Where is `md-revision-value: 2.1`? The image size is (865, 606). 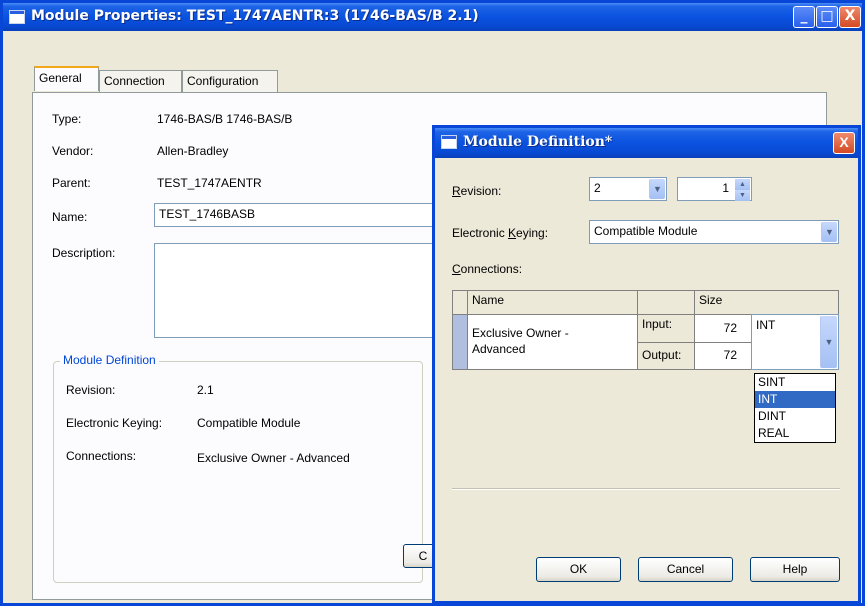
md-revision-value: 2.1 is located at coordinates (205, 390).